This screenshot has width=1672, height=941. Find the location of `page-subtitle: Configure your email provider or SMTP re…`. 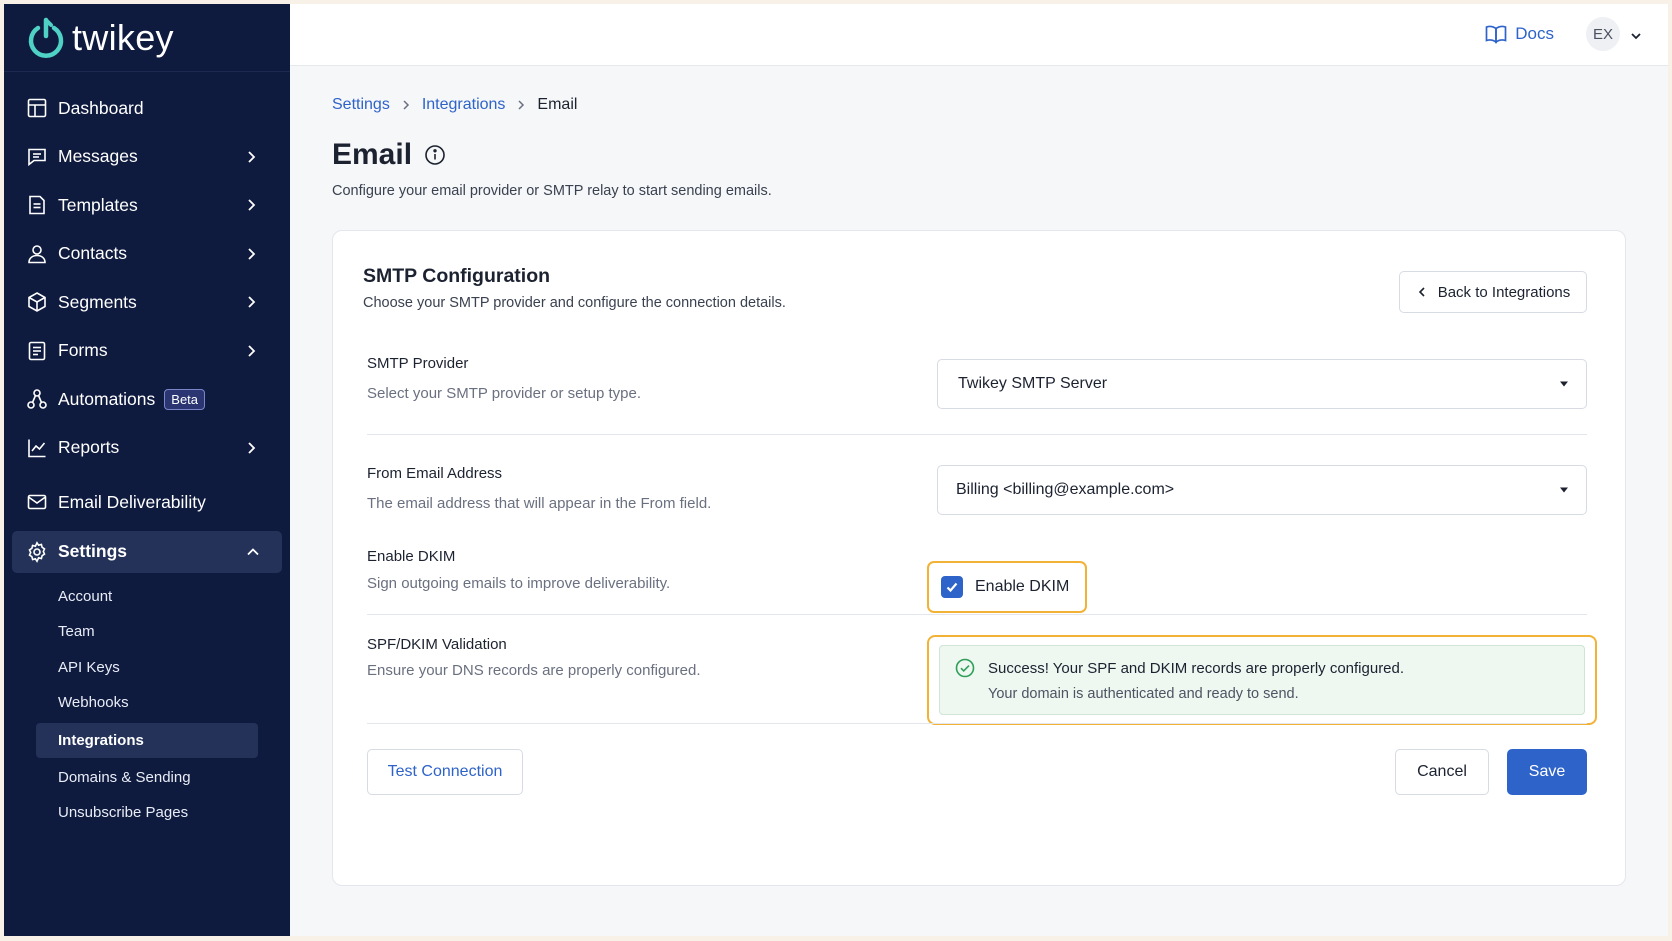

page-subtitle: Configure your email provider or SMTP re… is located at coordinates (552, 191).